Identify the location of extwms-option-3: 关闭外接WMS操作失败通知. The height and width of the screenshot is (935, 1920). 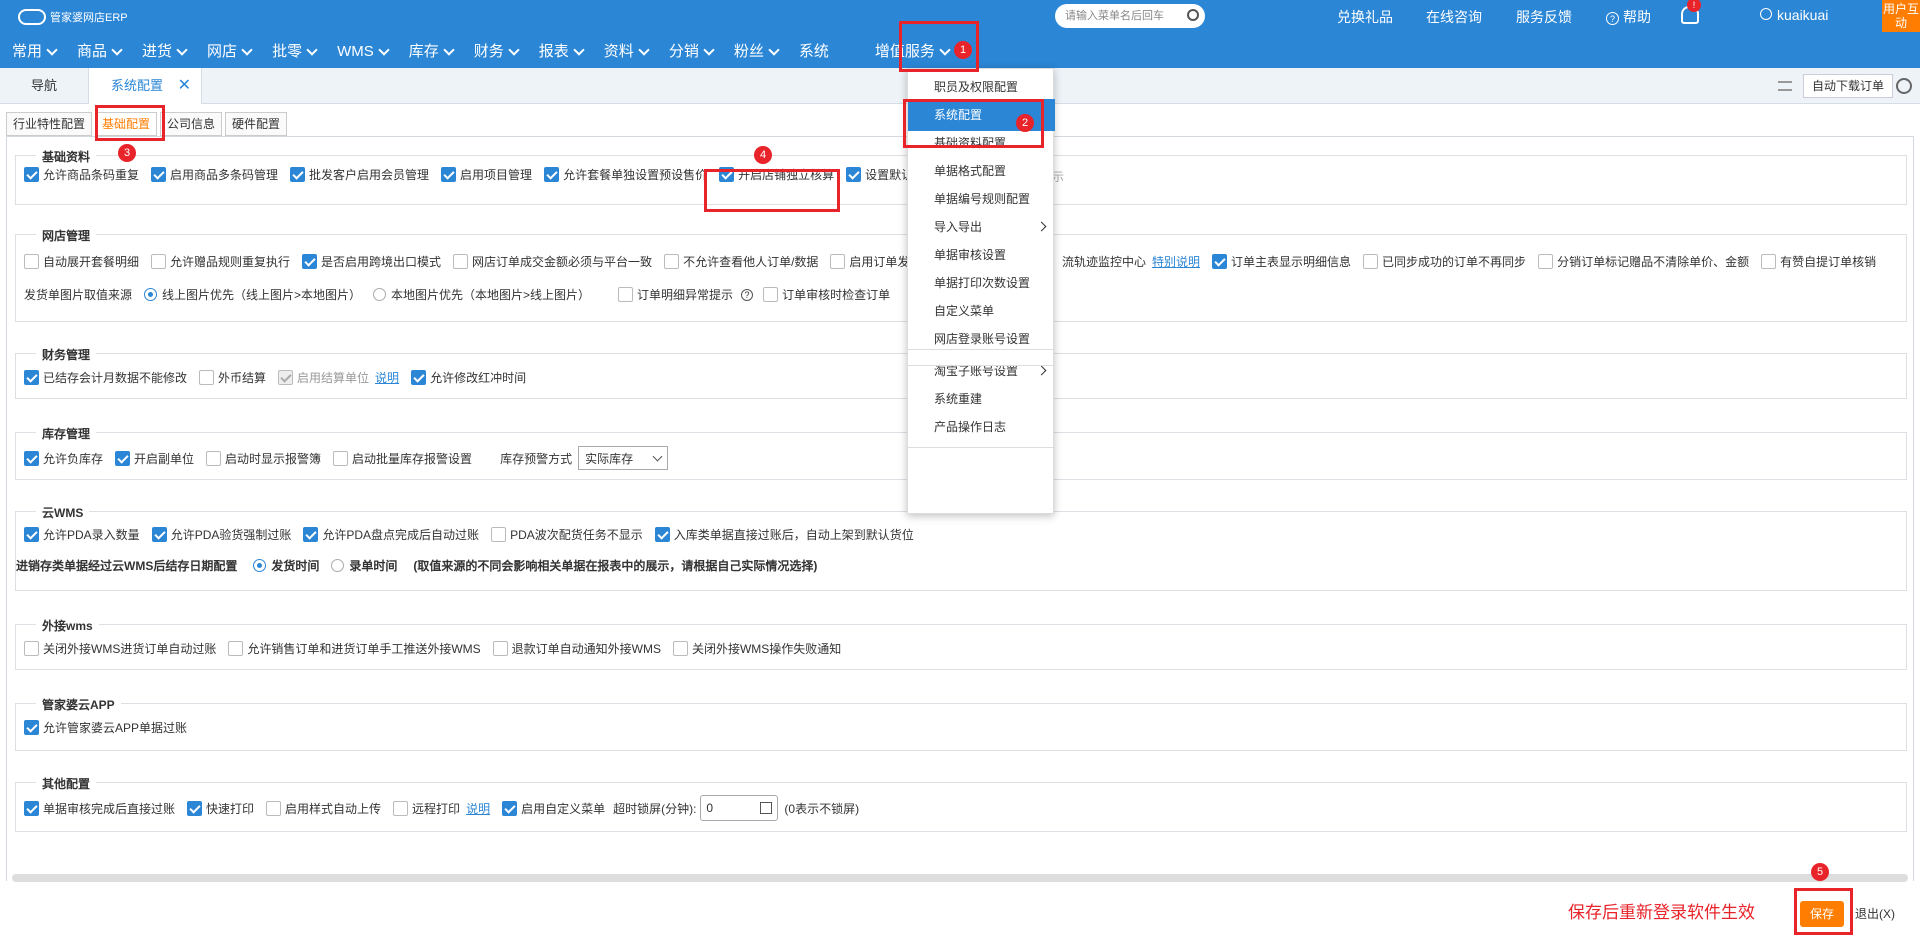
(756, 648).